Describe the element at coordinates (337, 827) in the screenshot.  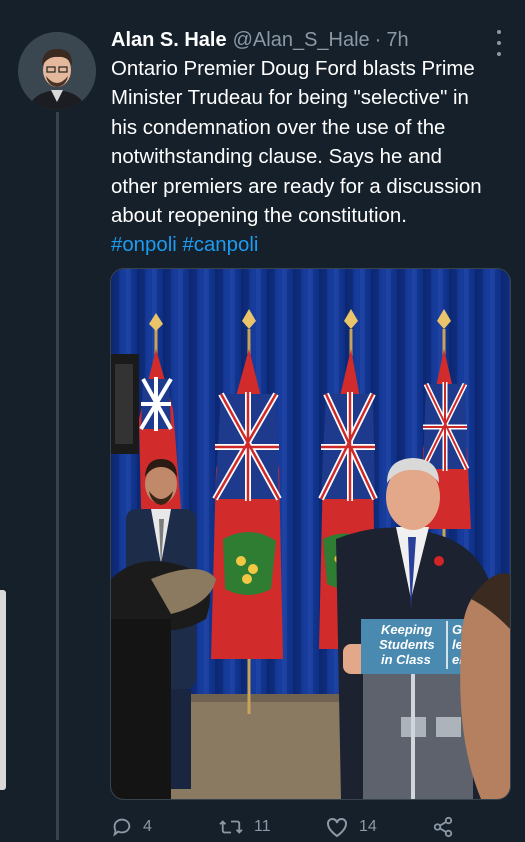
I see `heart-icon` at that location.